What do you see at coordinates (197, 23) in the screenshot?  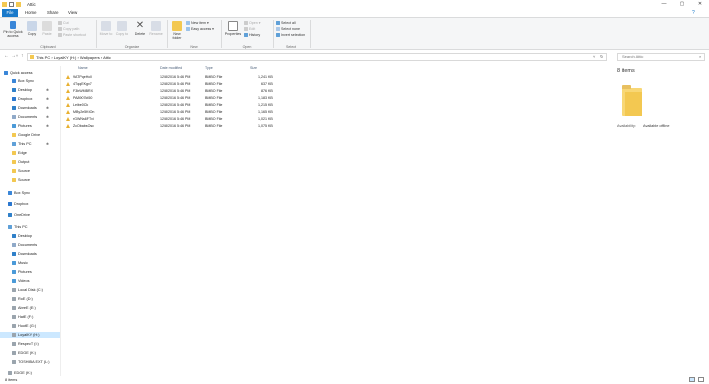 I see `new-item-button: New item ▾` at bounding box center [197, 23].